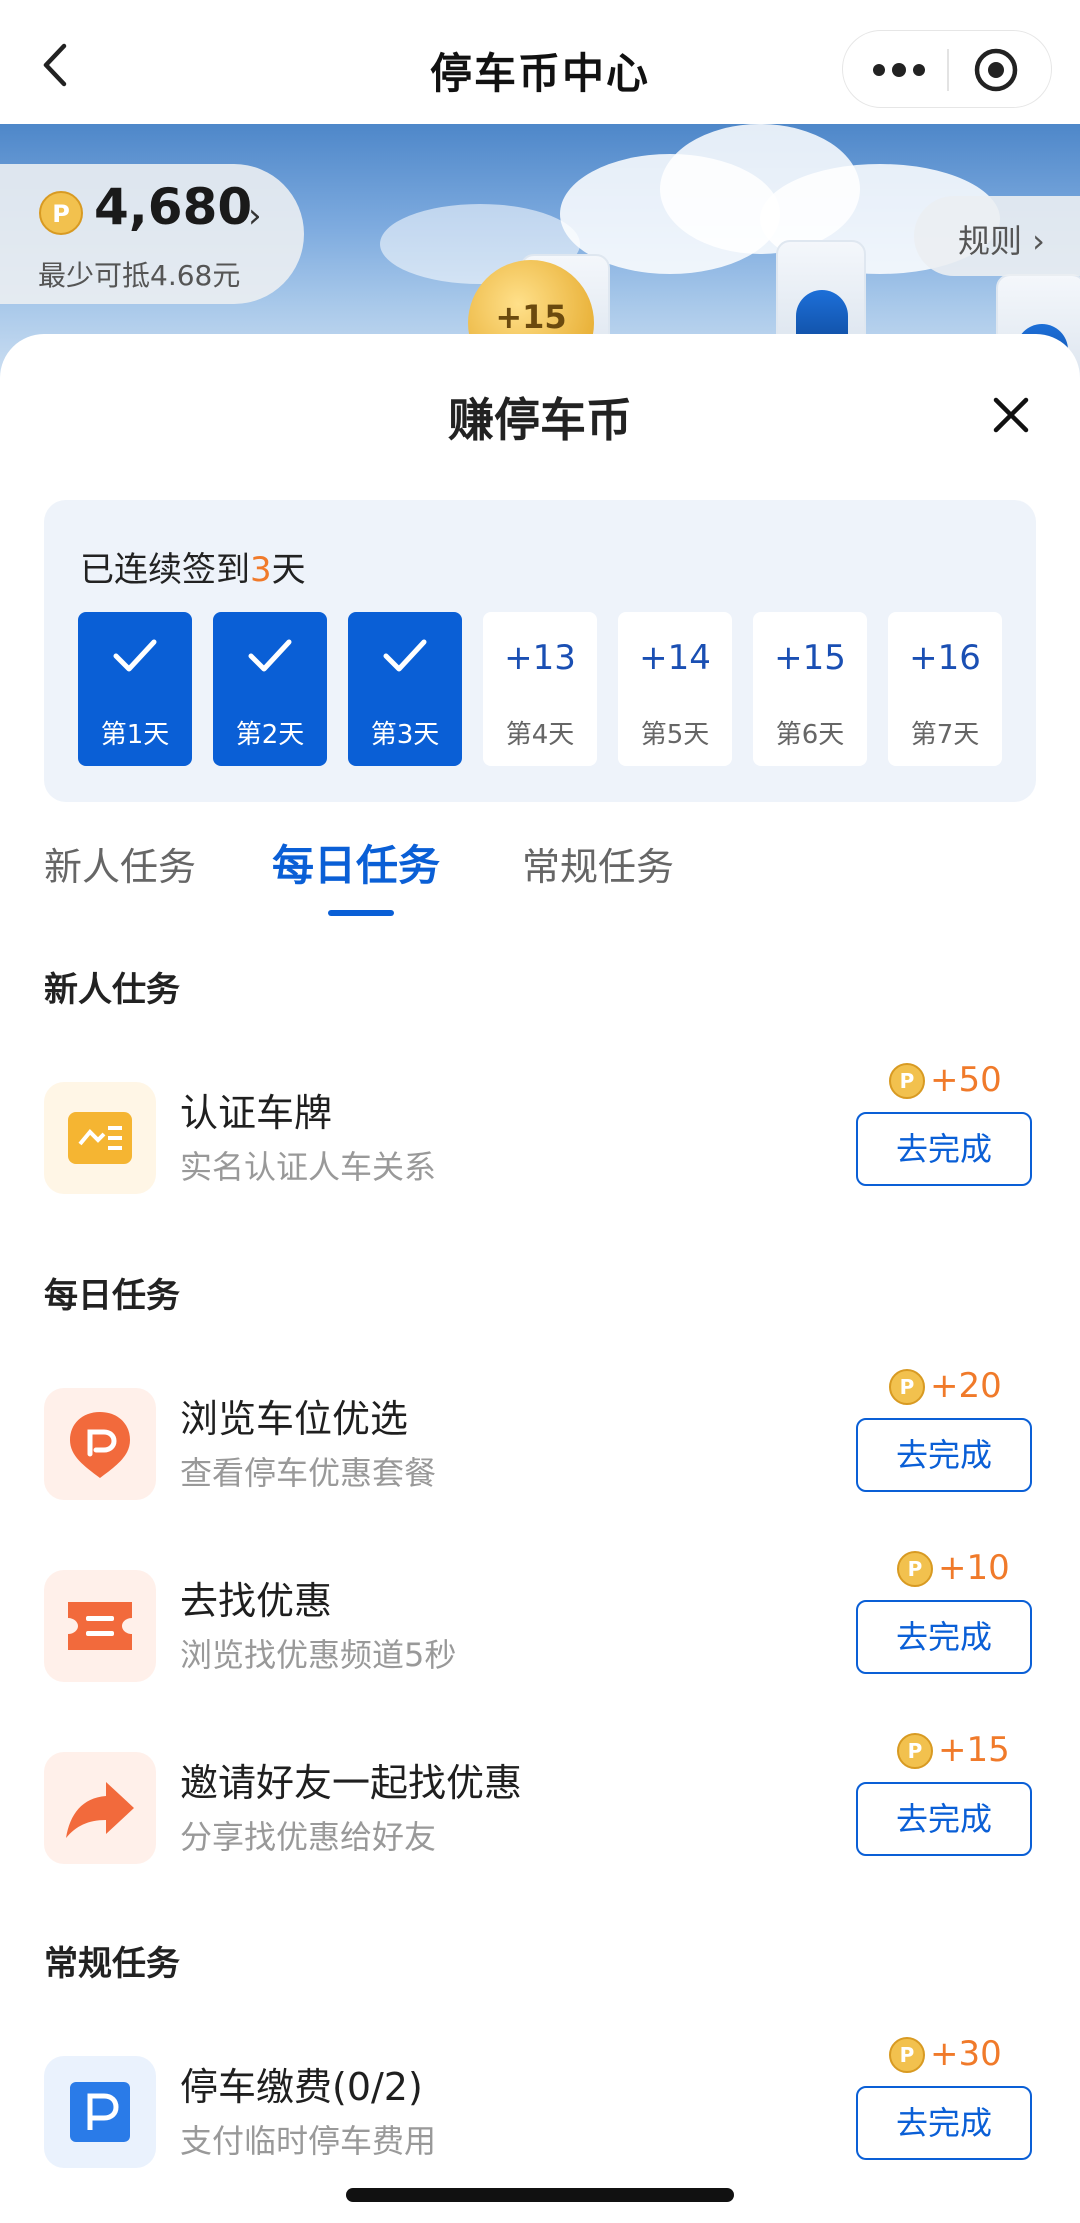 The height and width of the screenshot is (2223, 1080). I want to click on rules-label: 规则 ›, so click(1001, 239).